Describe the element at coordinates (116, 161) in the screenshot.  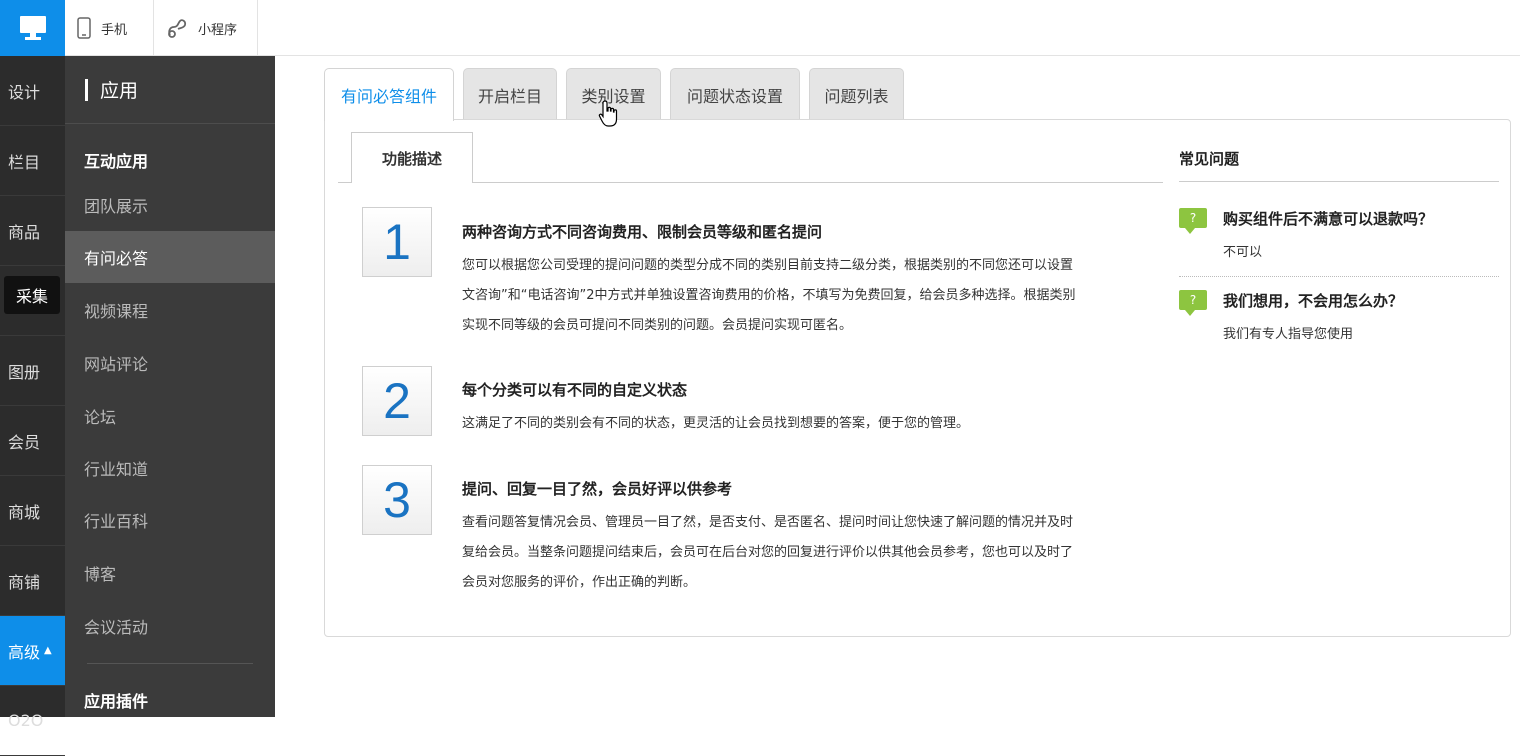
I see `submenu-group-interactive: 互动应用` at that location.